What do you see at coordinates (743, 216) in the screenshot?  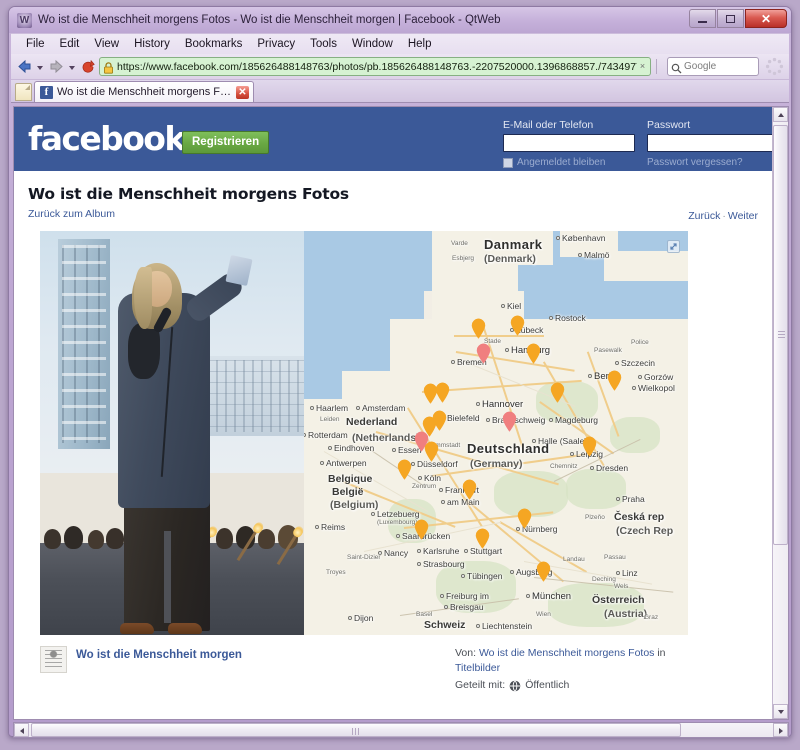 I see `next-photo-link: Weiter` at bounding box center [743, 216].